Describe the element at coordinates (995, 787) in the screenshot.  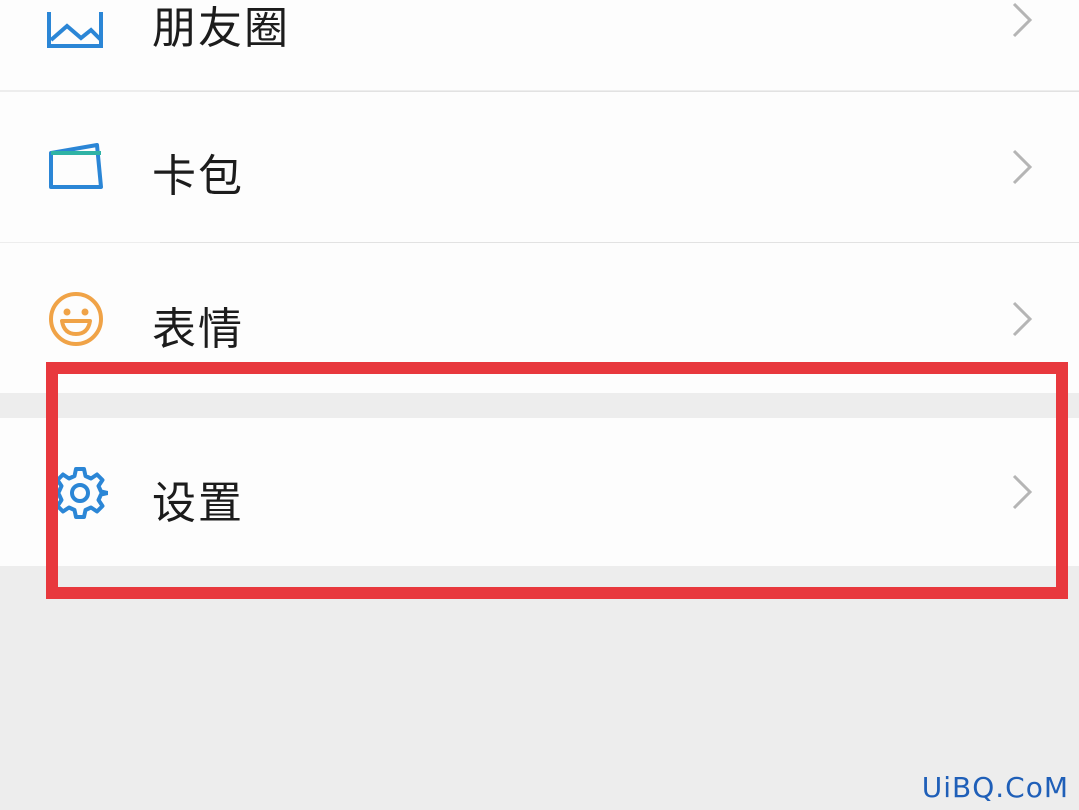
I see `watermark: UiBQ.CoM` at that location.